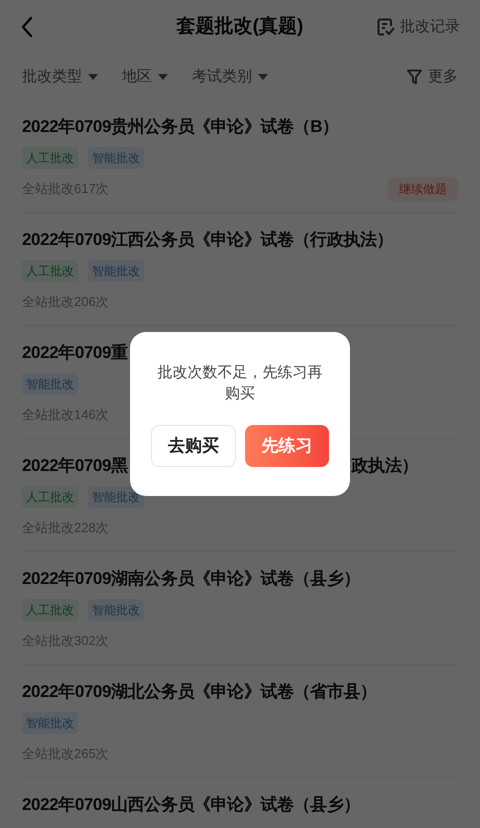 Image resolution: width=480 pixels, height=828 pixels. Describe the element at coordinates (193, 446) in the screenshot. I see `buy-button: 去购买` at that location.